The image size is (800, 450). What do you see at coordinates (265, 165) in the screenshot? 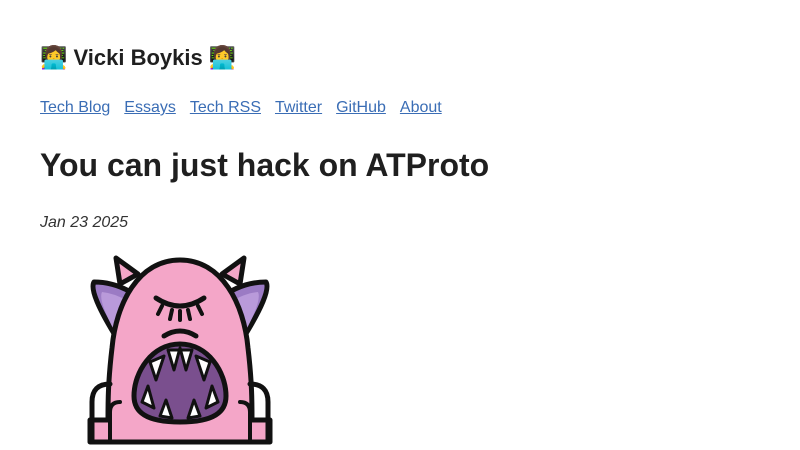
I see `post-title: You can just hack on ATProto` at bounding box center [265, 165].